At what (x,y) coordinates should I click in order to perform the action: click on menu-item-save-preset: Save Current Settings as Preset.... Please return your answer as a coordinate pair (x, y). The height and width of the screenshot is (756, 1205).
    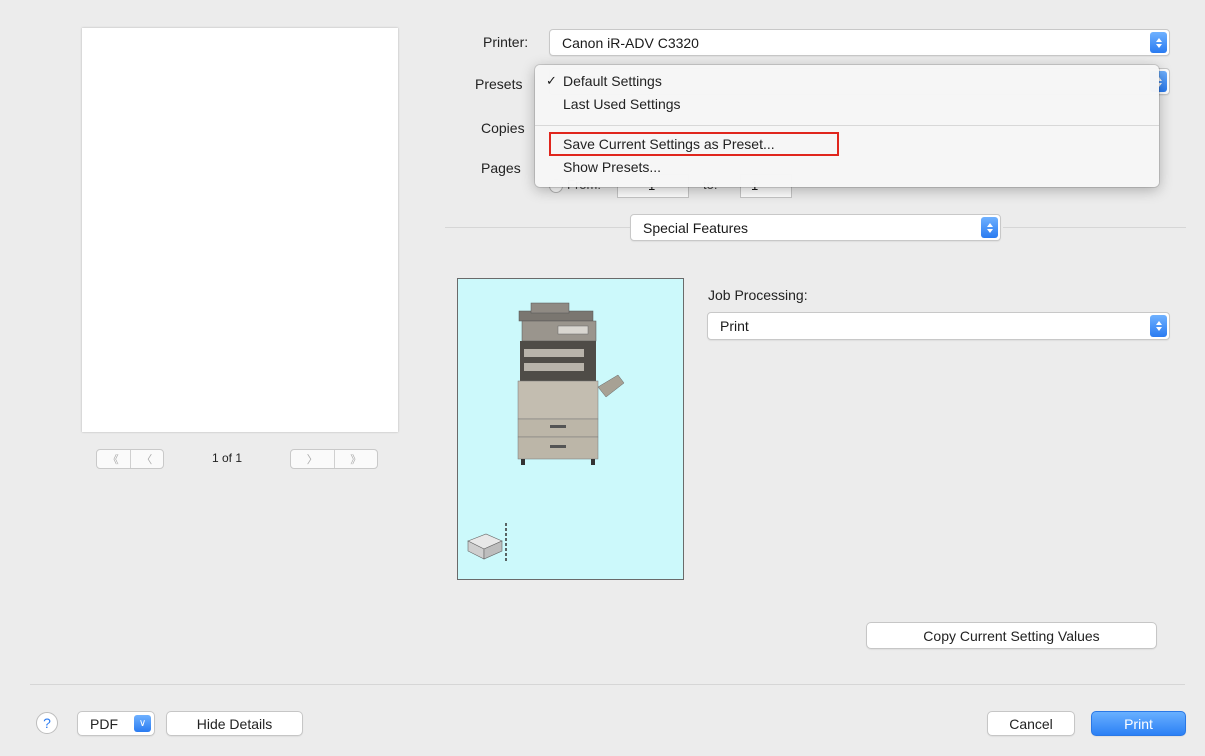
    Looking at the image, I should click on (669, 144).